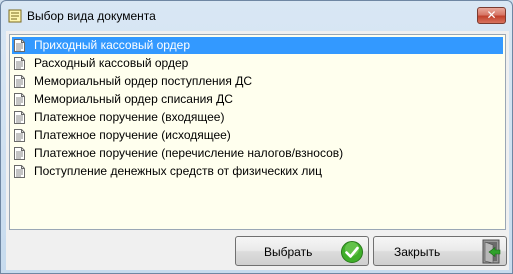  What do you see at coordinates (257, 99) in the screenshot?
I see `list-item: Мемориальный ордер списания ДС` at bounding box center [257, 99].